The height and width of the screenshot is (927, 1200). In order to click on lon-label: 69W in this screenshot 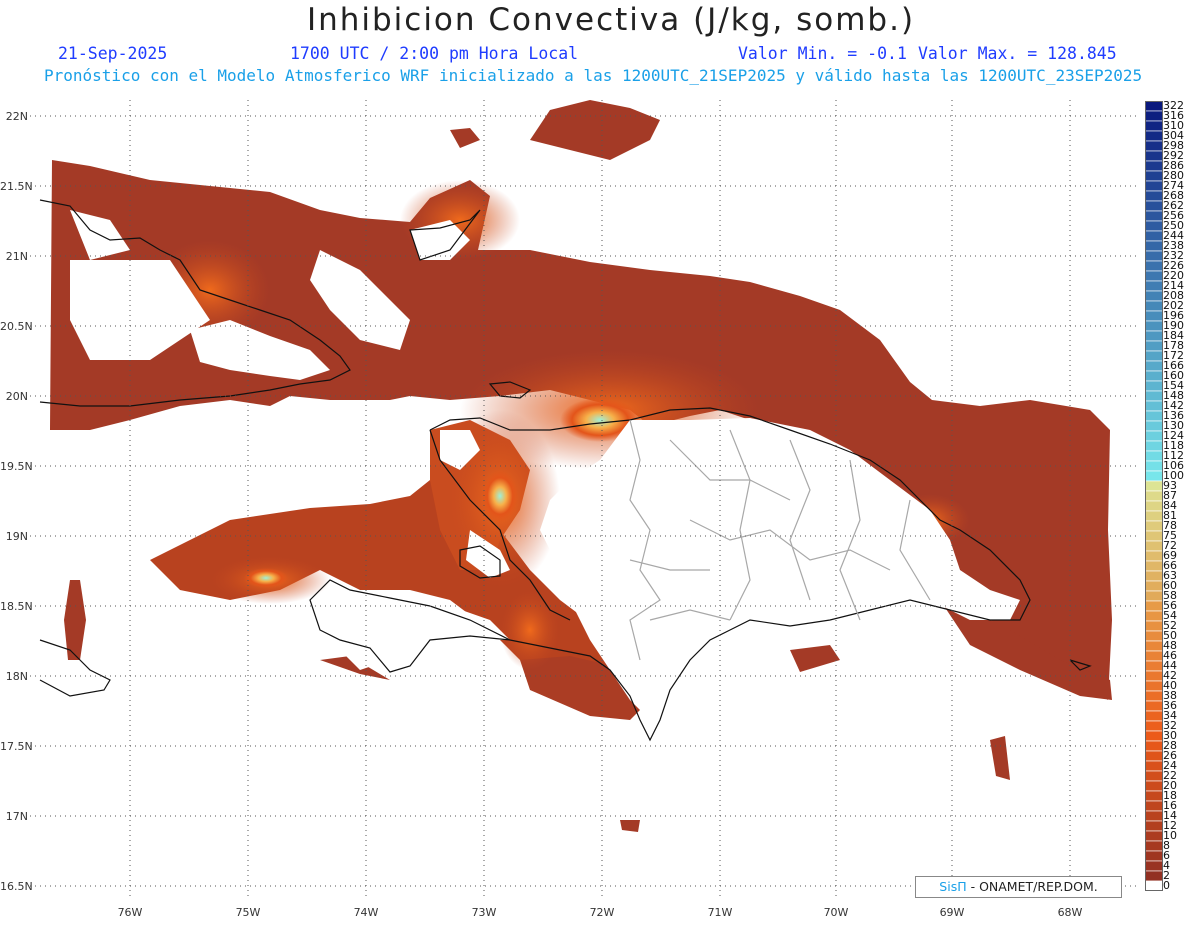, I will do `click(952, 912)`.